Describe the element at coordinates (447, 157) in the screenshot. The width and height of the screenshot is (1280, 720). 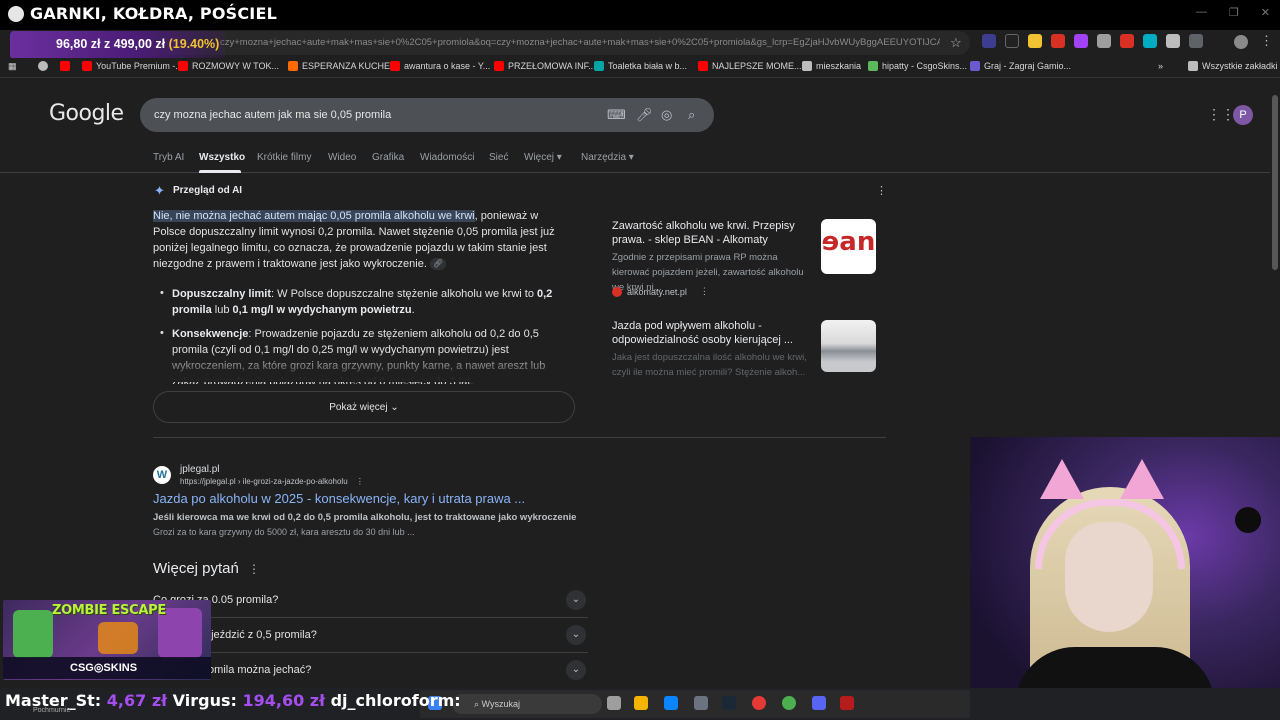
I see `tab-wiadomosci: Wiadomości` at that location.